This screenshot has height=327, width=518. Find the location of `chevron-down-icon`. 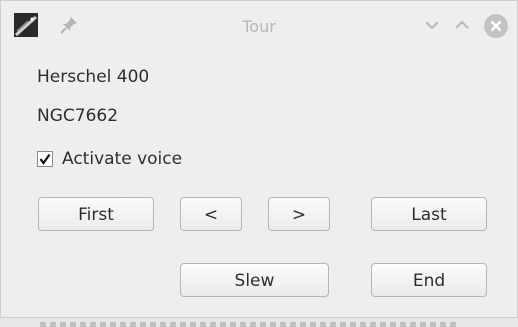

chevron-down-icon is located at coordinates (432, 25).